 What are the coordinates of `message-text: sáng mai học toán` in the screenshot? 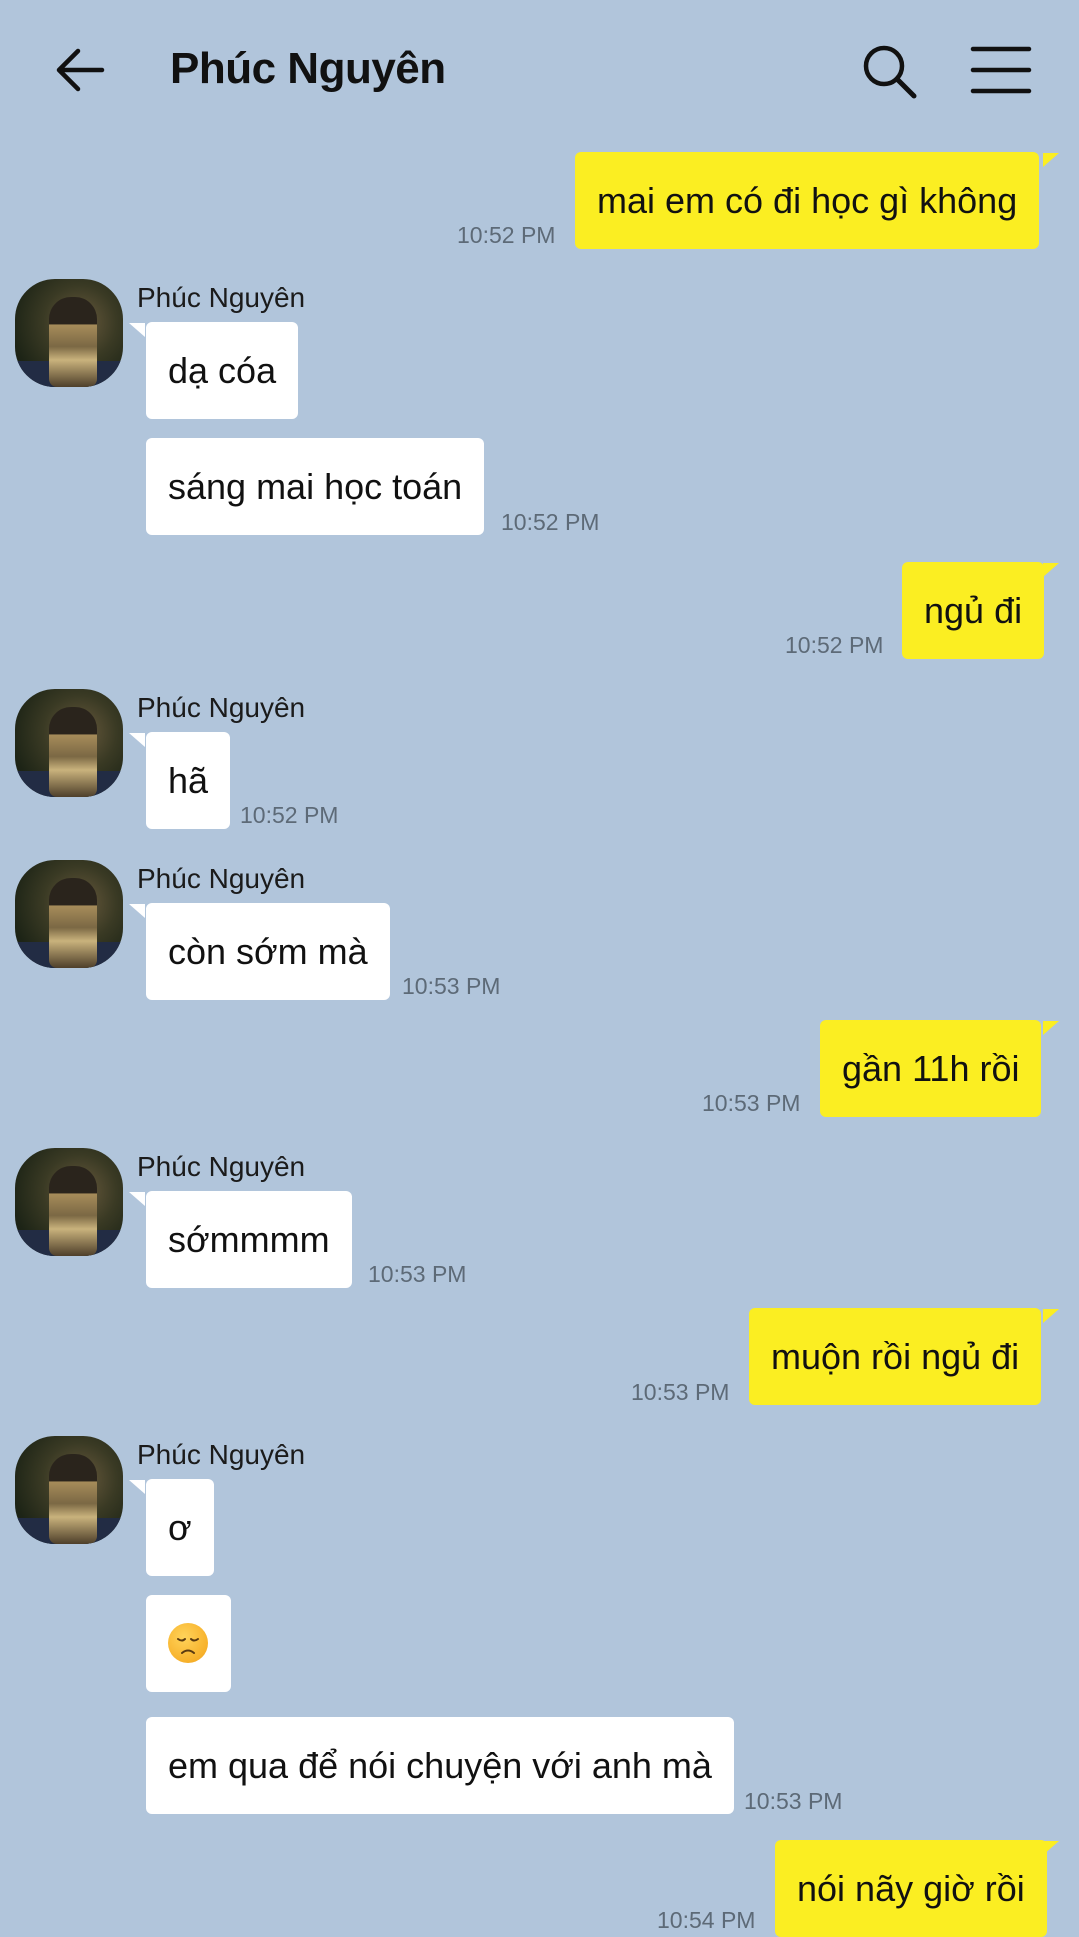 It's located at (315, 486).